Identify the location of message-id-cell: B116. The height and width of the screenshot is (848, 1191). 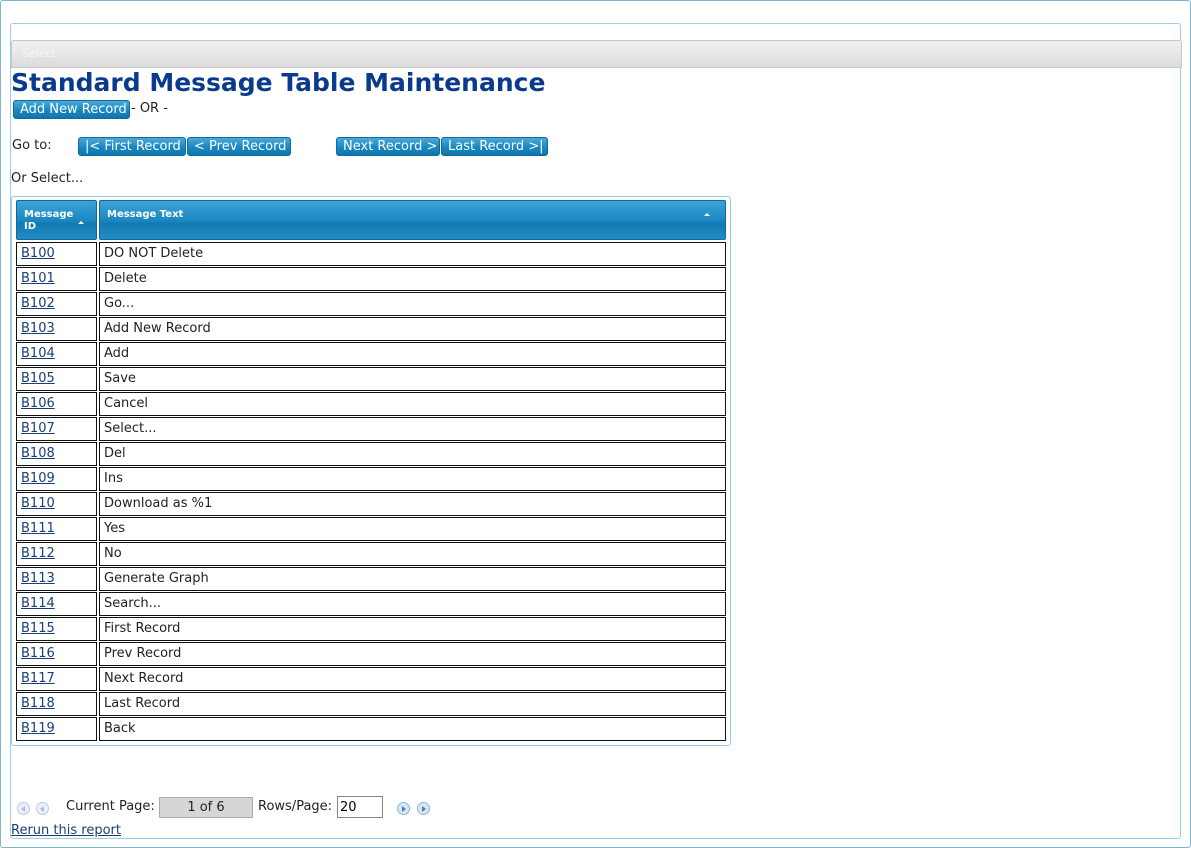
(56, 654).